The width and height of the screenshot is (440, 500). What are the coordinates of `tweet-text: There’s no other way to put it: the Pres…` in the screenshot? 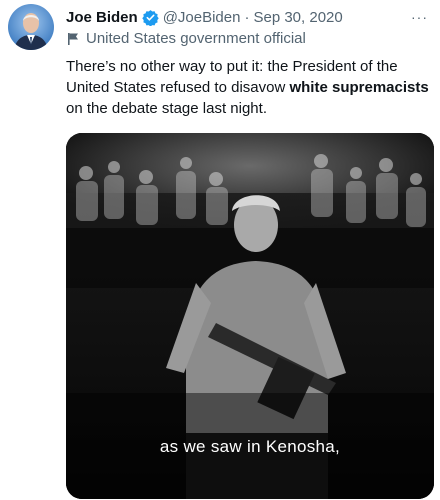 It's located at (252, 87).